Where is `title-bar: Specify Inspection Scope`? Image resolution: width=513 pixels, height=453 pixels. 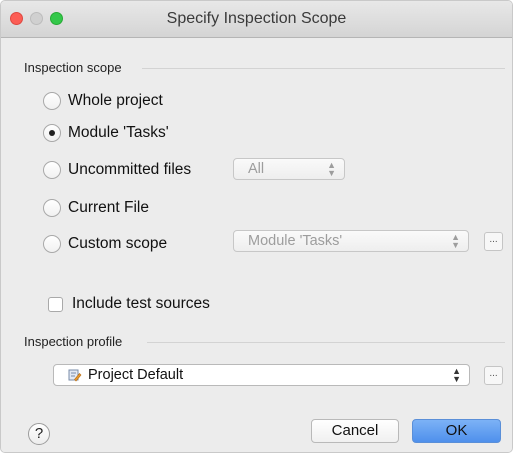 title-bar: Specify Inspection Scope is located at coordinates (256, 19).